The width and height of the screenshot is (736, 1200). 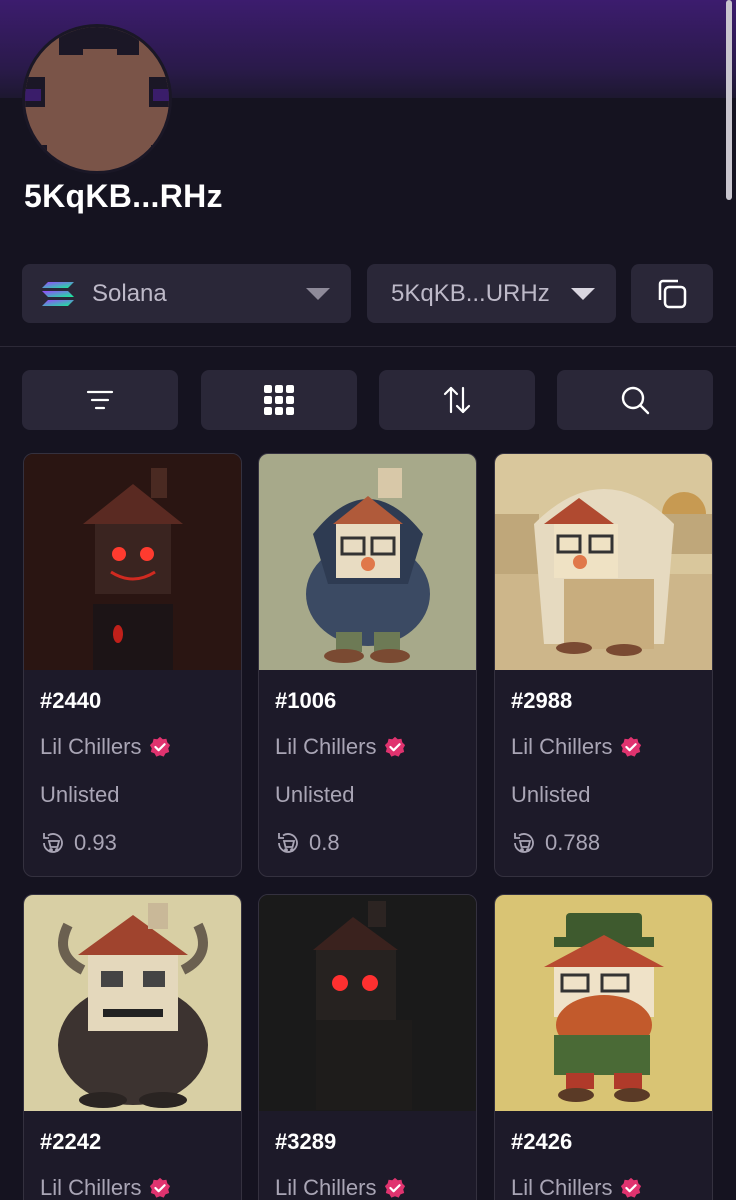 I want to click on filter-button, so click(x=100, y=400).